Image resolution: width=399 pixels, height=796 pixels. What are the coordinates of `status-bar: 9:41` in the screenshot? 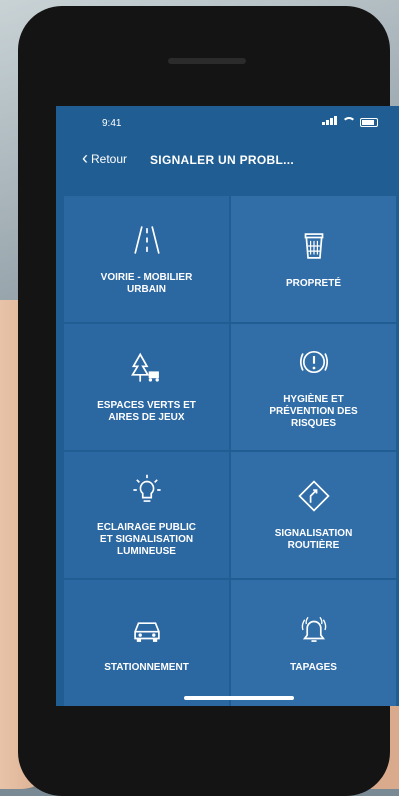 It's located at (227, 121).